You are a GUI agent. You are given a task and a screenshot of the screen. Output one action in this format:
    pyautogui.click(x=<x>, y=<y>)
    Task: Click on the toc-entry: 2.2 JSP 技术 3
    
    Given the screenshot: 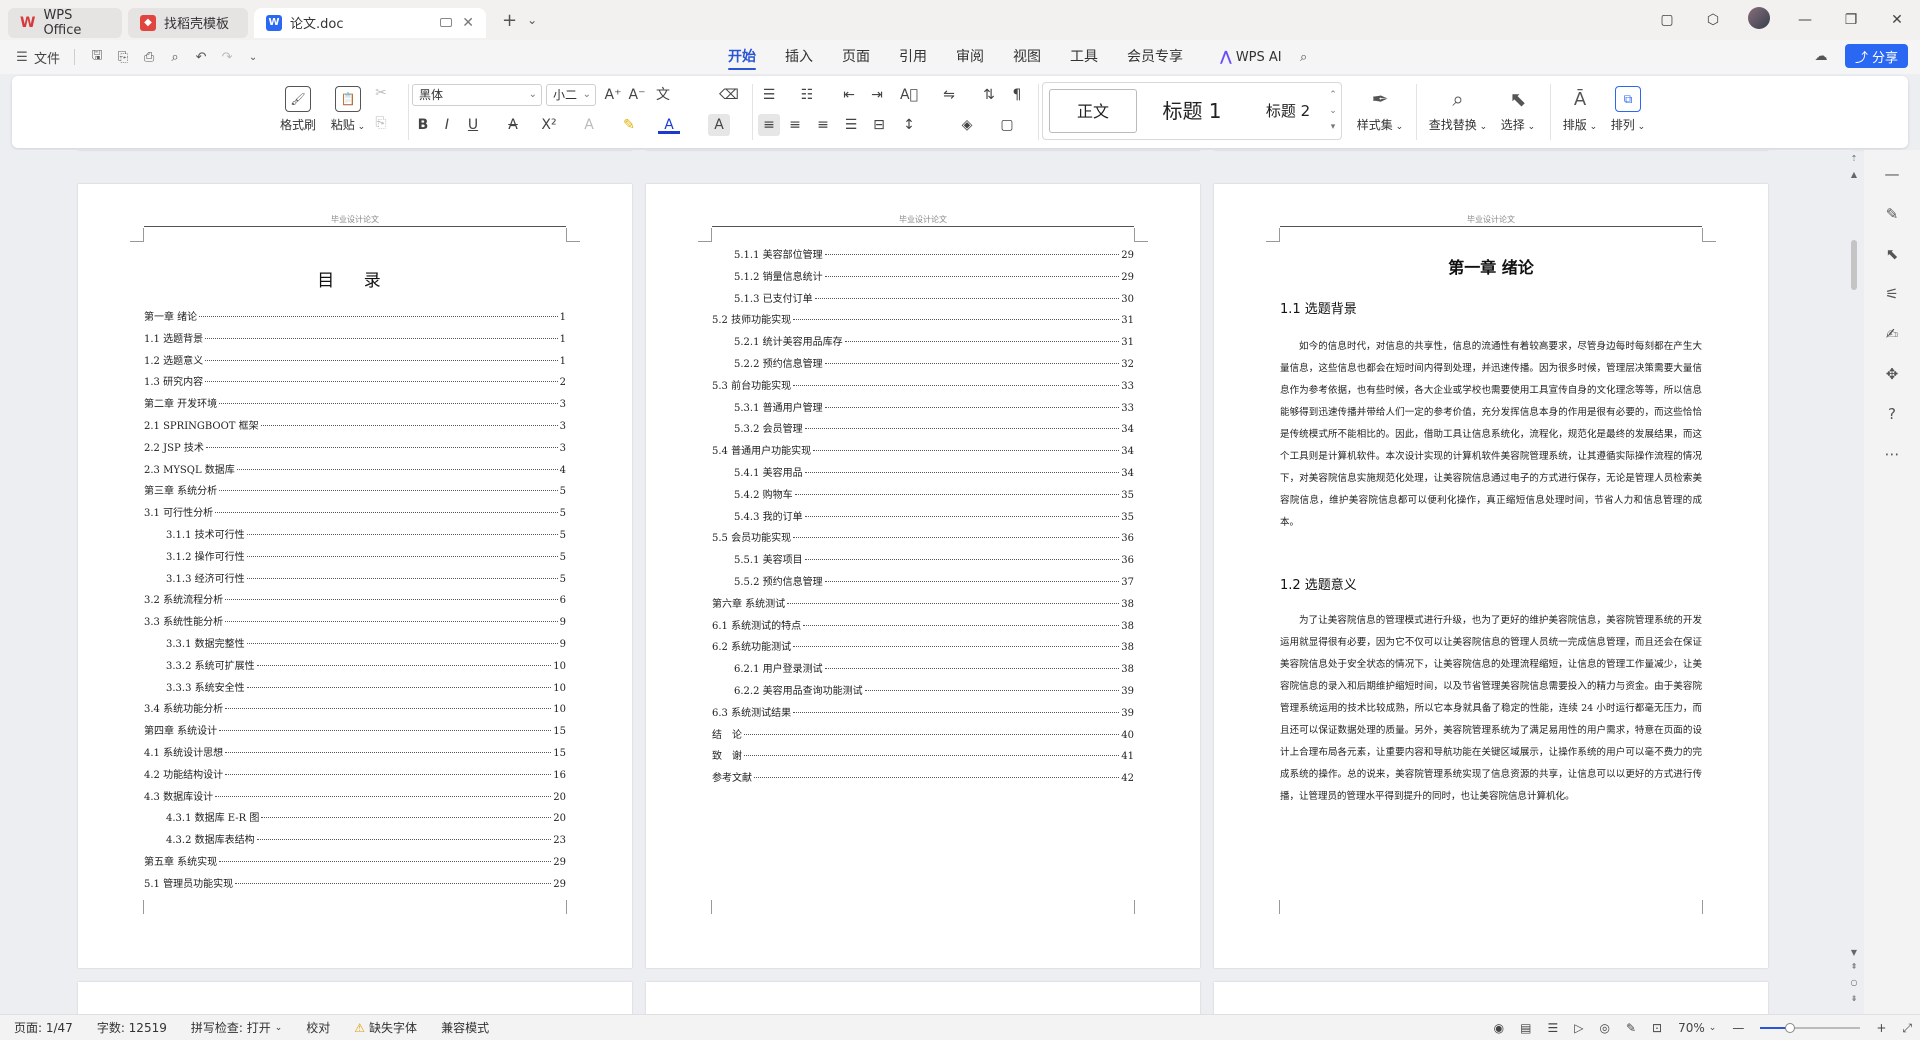 What is the action you would take?
    pyautogui.click(x=355, y=450)
    